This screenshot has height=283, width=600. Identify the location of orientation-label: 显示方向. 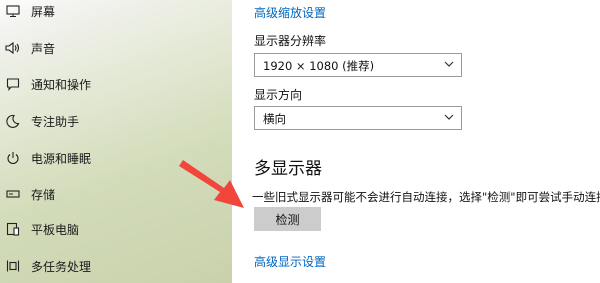
(278, 95).